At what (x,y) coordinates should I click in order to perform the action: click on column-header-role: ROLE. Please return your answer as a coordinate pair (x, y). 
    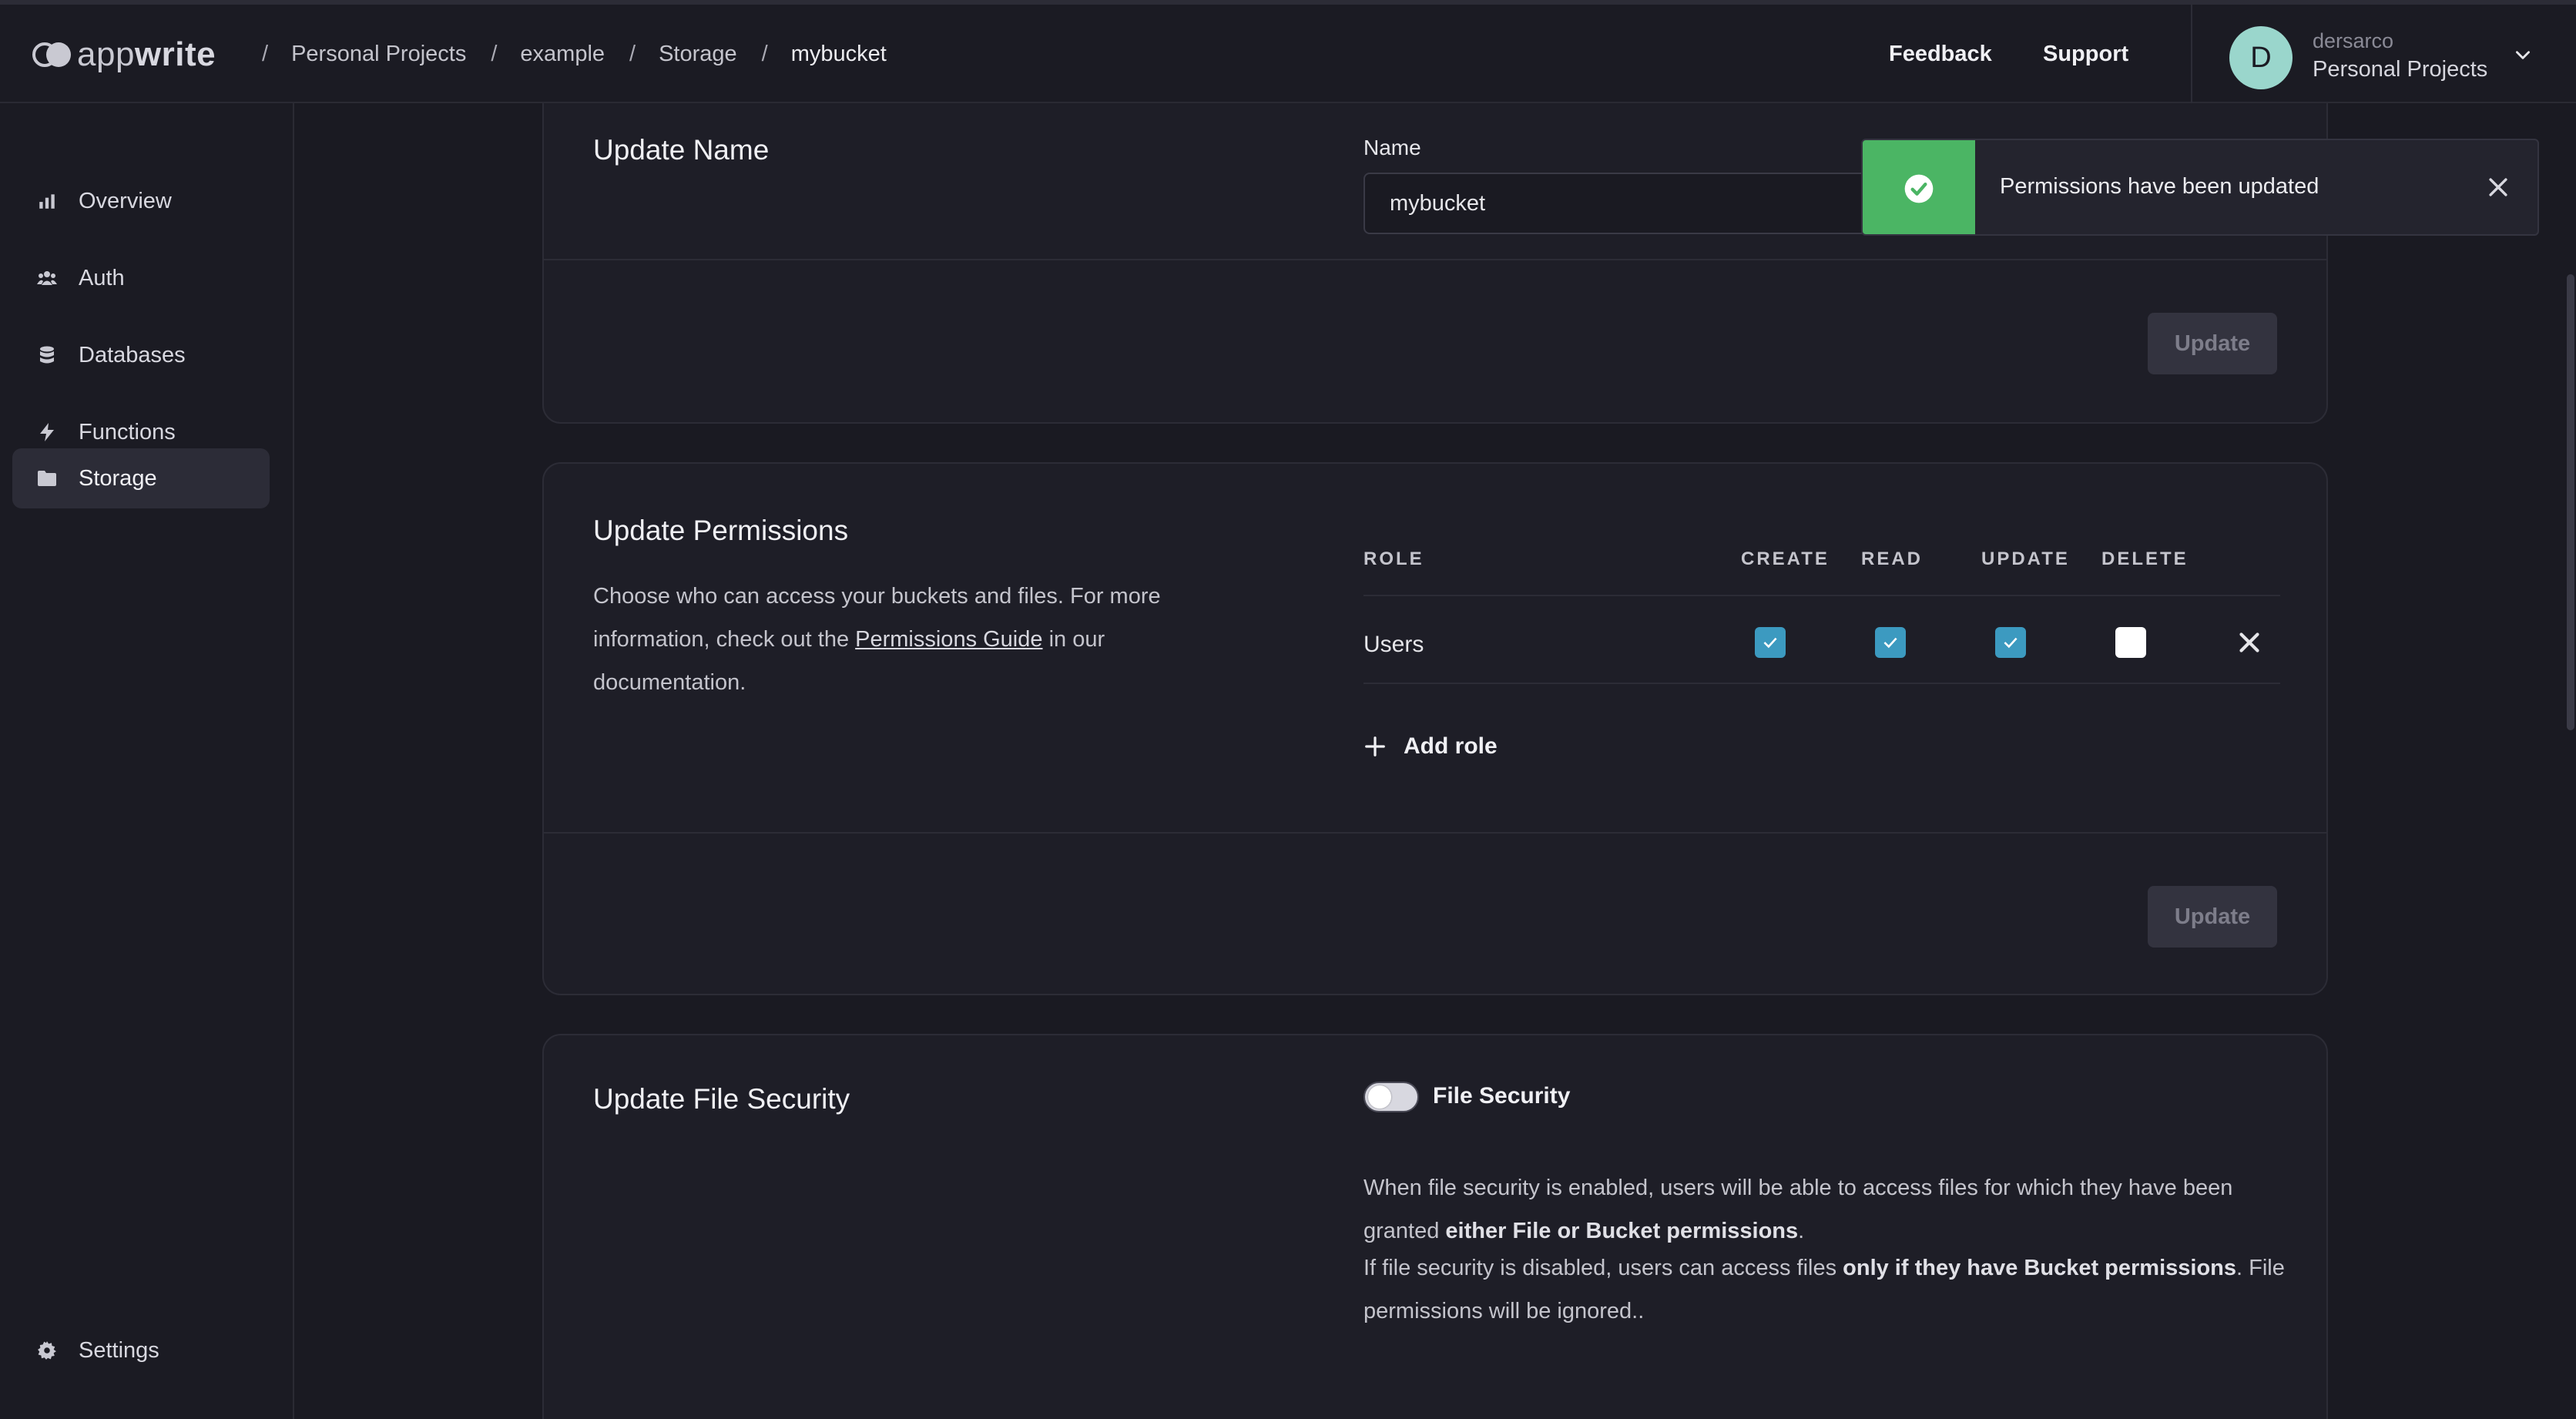
    Looking at the image, I should click on (1393, 558).